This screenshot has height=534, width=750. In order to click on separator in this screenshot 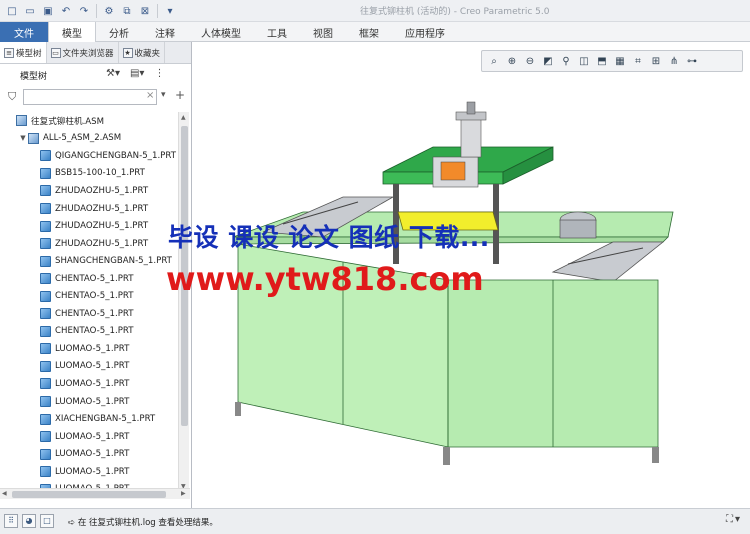, I will do `click(157, 11)`.